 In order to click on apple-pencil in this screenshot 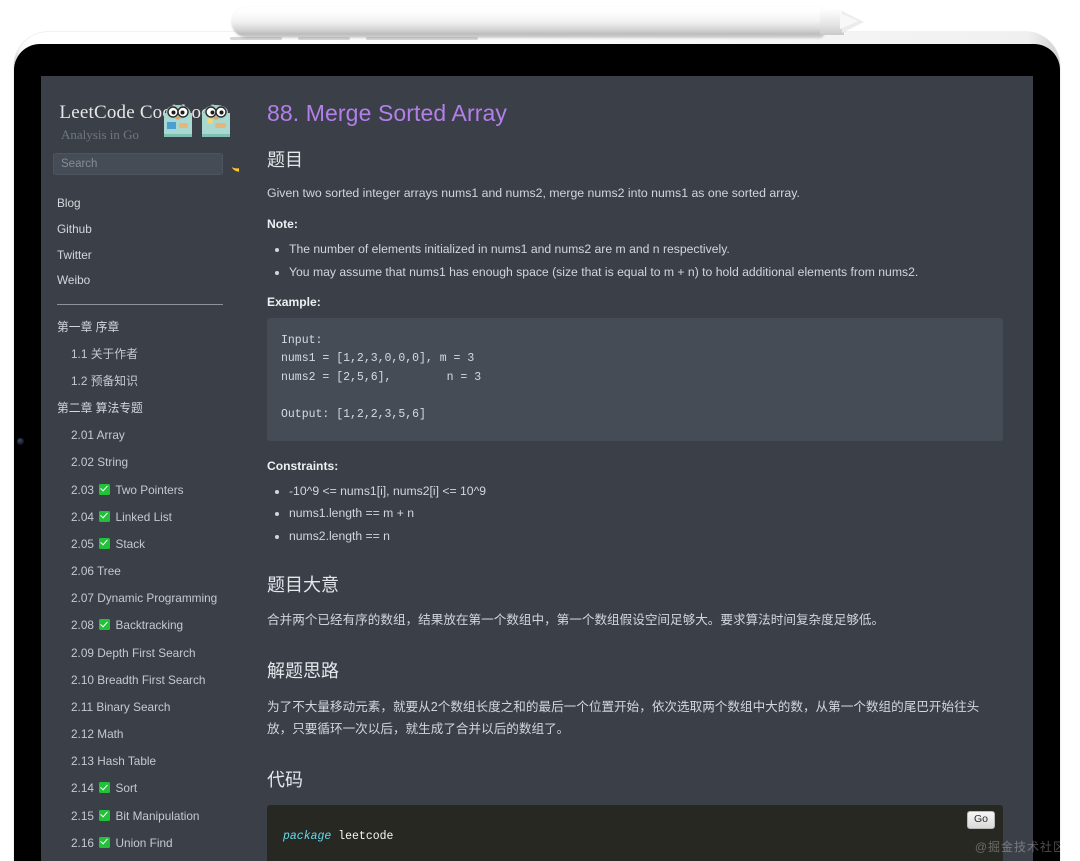, I will do `click(548, 22)`.